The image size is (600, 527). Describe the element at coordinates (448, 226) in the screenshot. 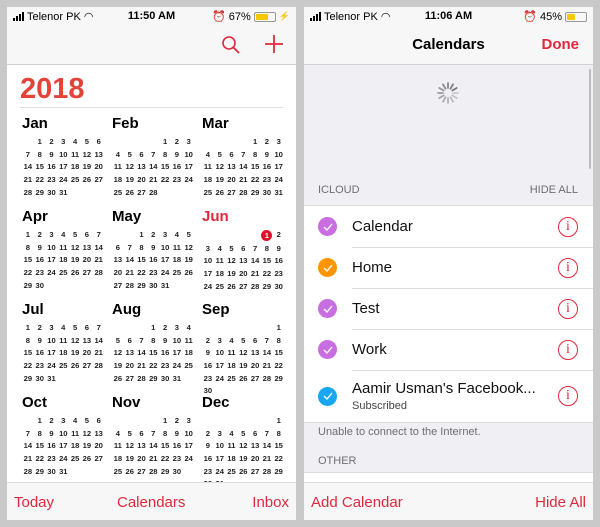

I see `calendar-row: Calendar i` at that location.